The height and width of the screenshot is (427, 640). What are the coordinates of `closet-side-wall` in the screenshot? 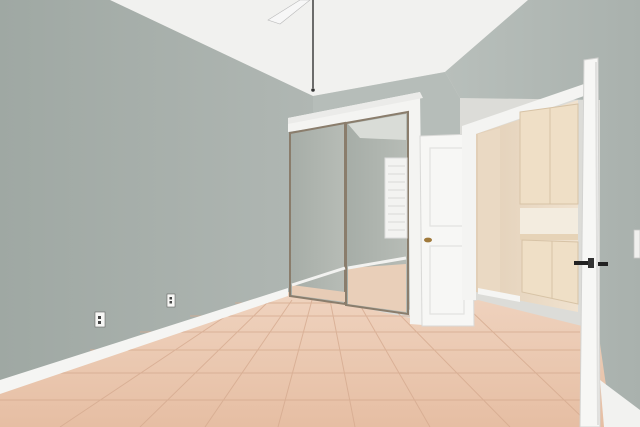 It's located at (489, 212).